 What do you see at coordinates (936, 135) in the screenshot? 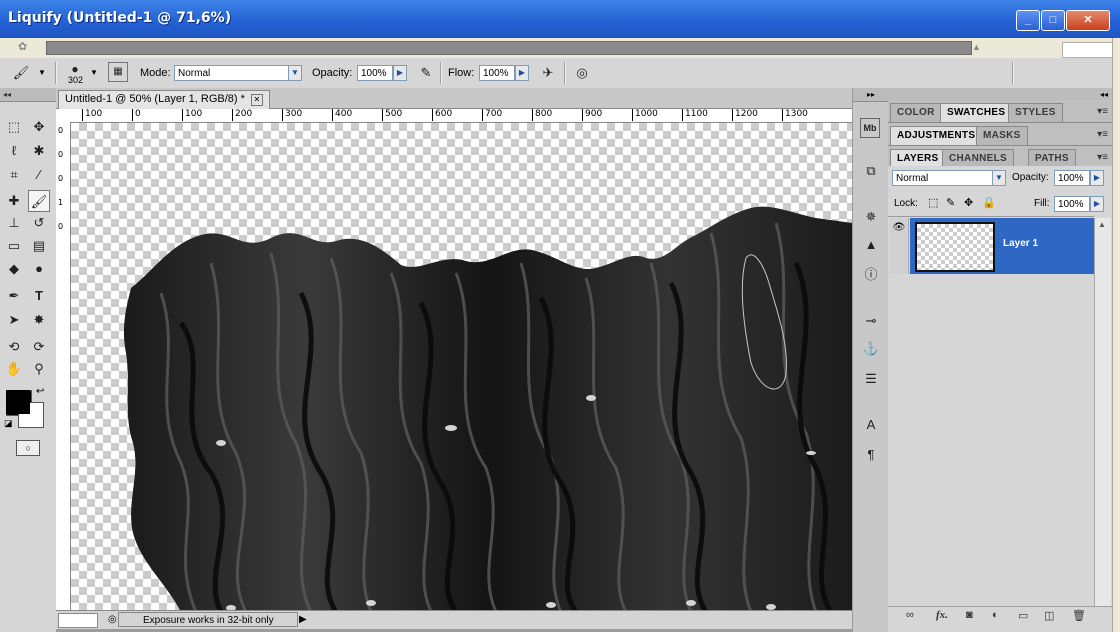
I see `tab-adjustments: ADJUSTMENTS` at bounding box center [936, 135].